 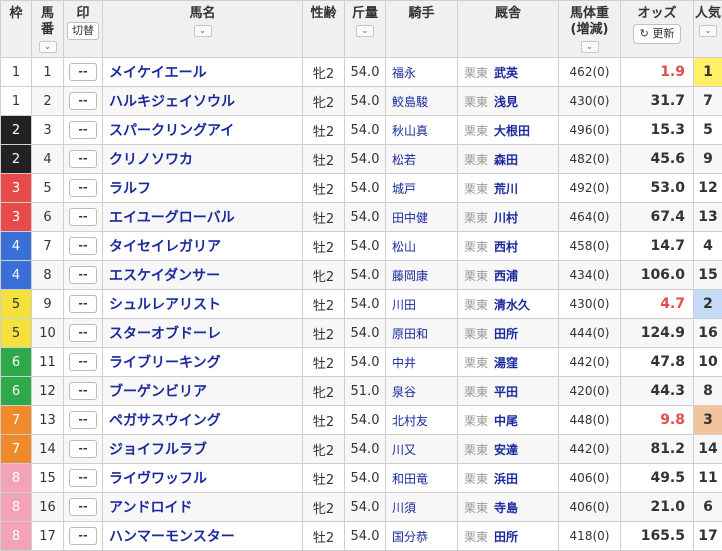 I want to click on trainer-link: 平田, so click(x=506, y=392).